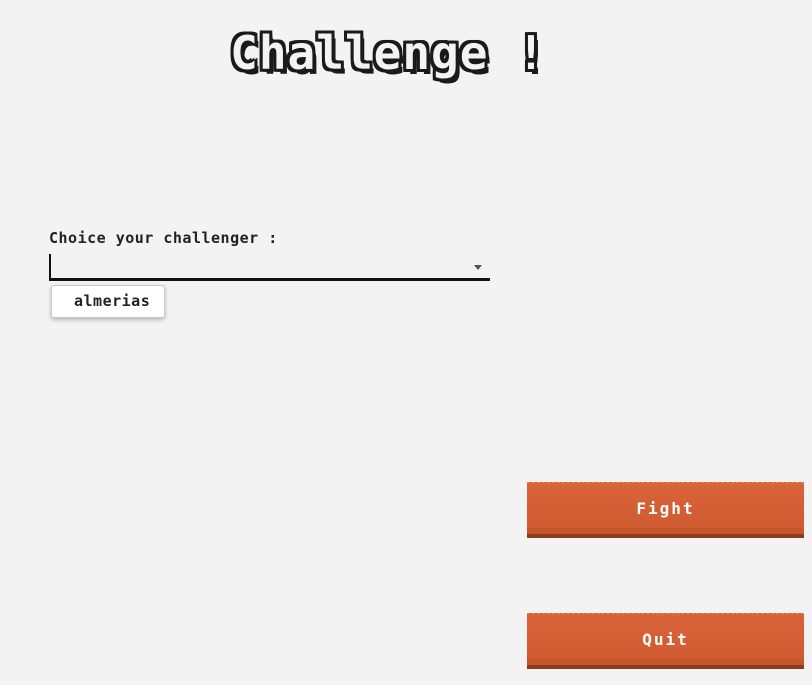 The width and height of the screenshot is (812, 685). Describe the element at coordinates (163, 238) in the screenshot. I see `challenger-select-label: Choice your challenger :` at that location.